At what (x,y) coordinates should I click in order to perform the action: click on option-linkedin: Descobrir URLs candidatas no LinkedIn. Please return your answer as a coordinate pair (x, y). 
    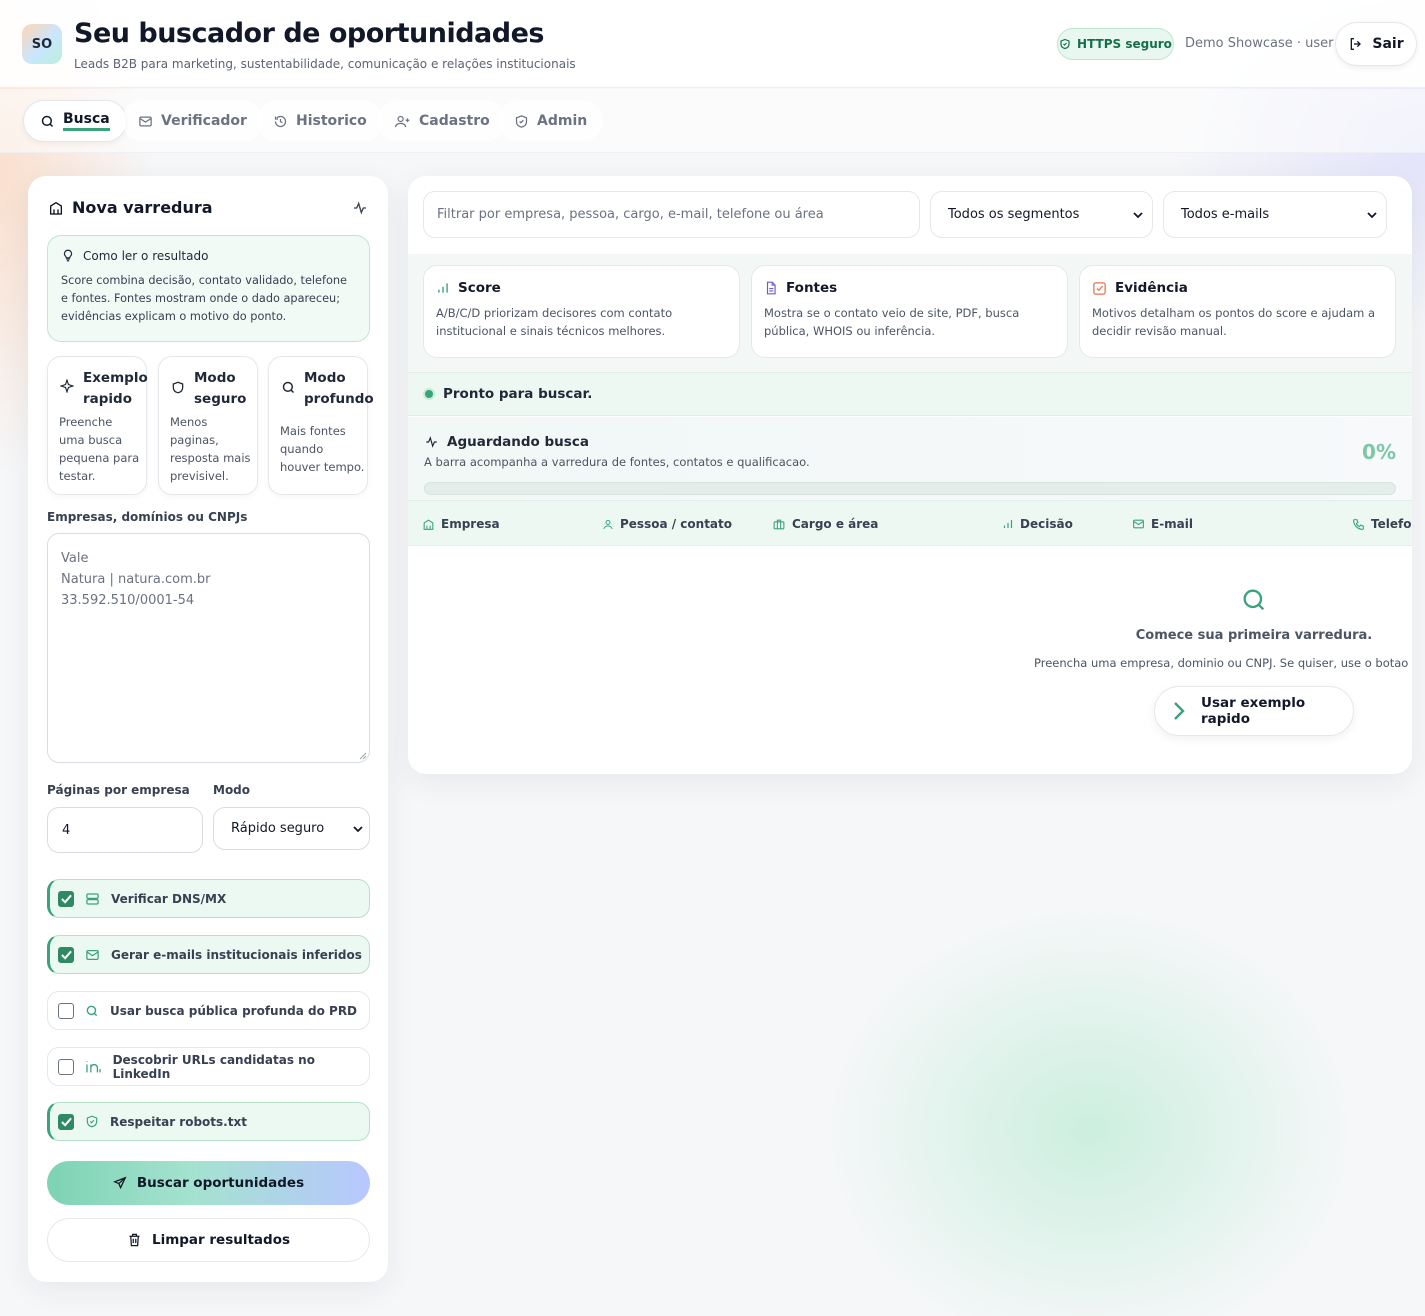
    Looking at the image, I should click on (208, 1066).